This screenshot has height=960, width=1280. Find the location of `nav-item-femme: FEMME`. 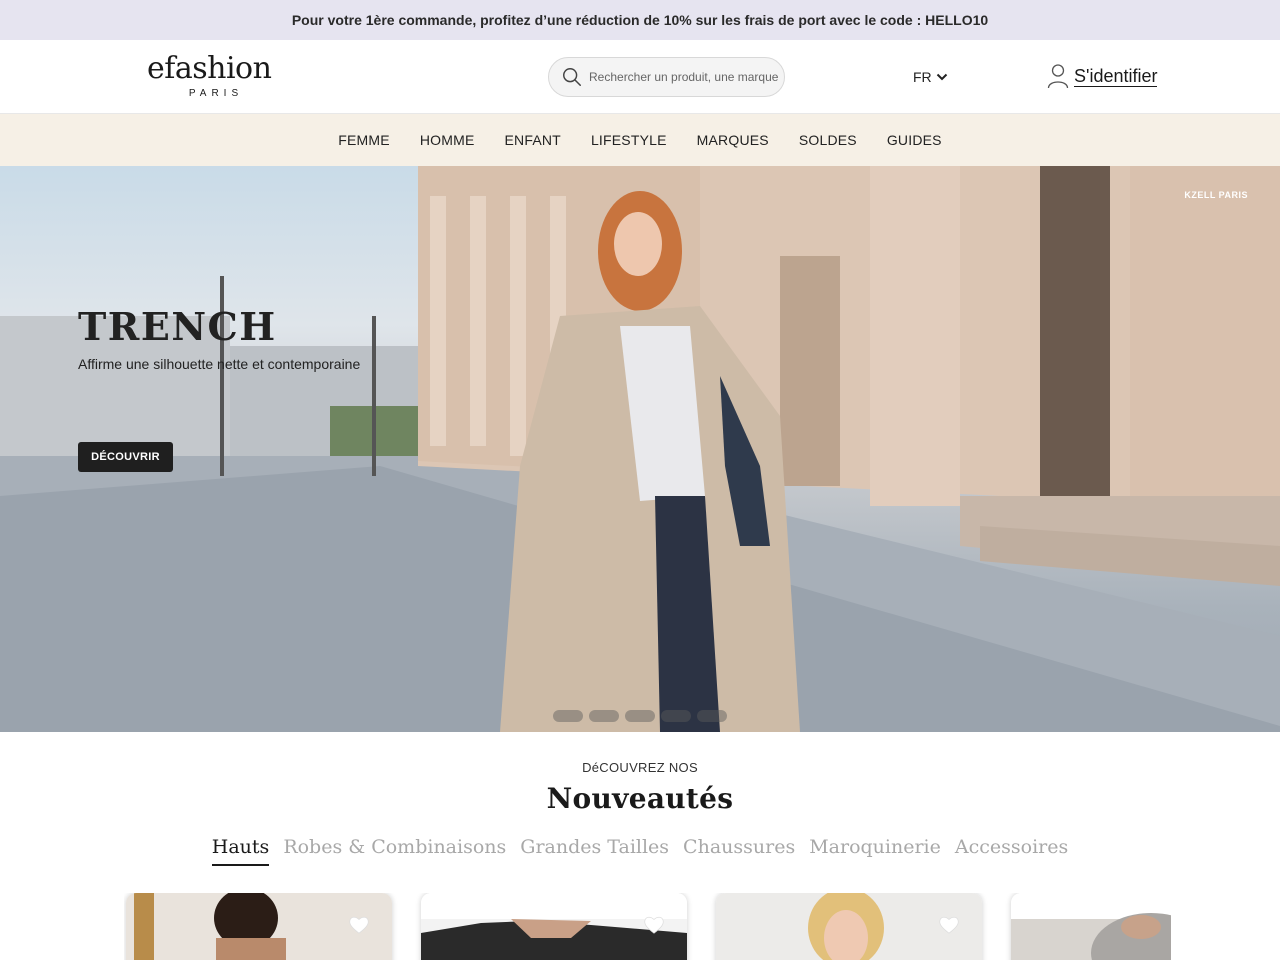

nav-item-femme: FEMME is located at coordinates (364, 140).